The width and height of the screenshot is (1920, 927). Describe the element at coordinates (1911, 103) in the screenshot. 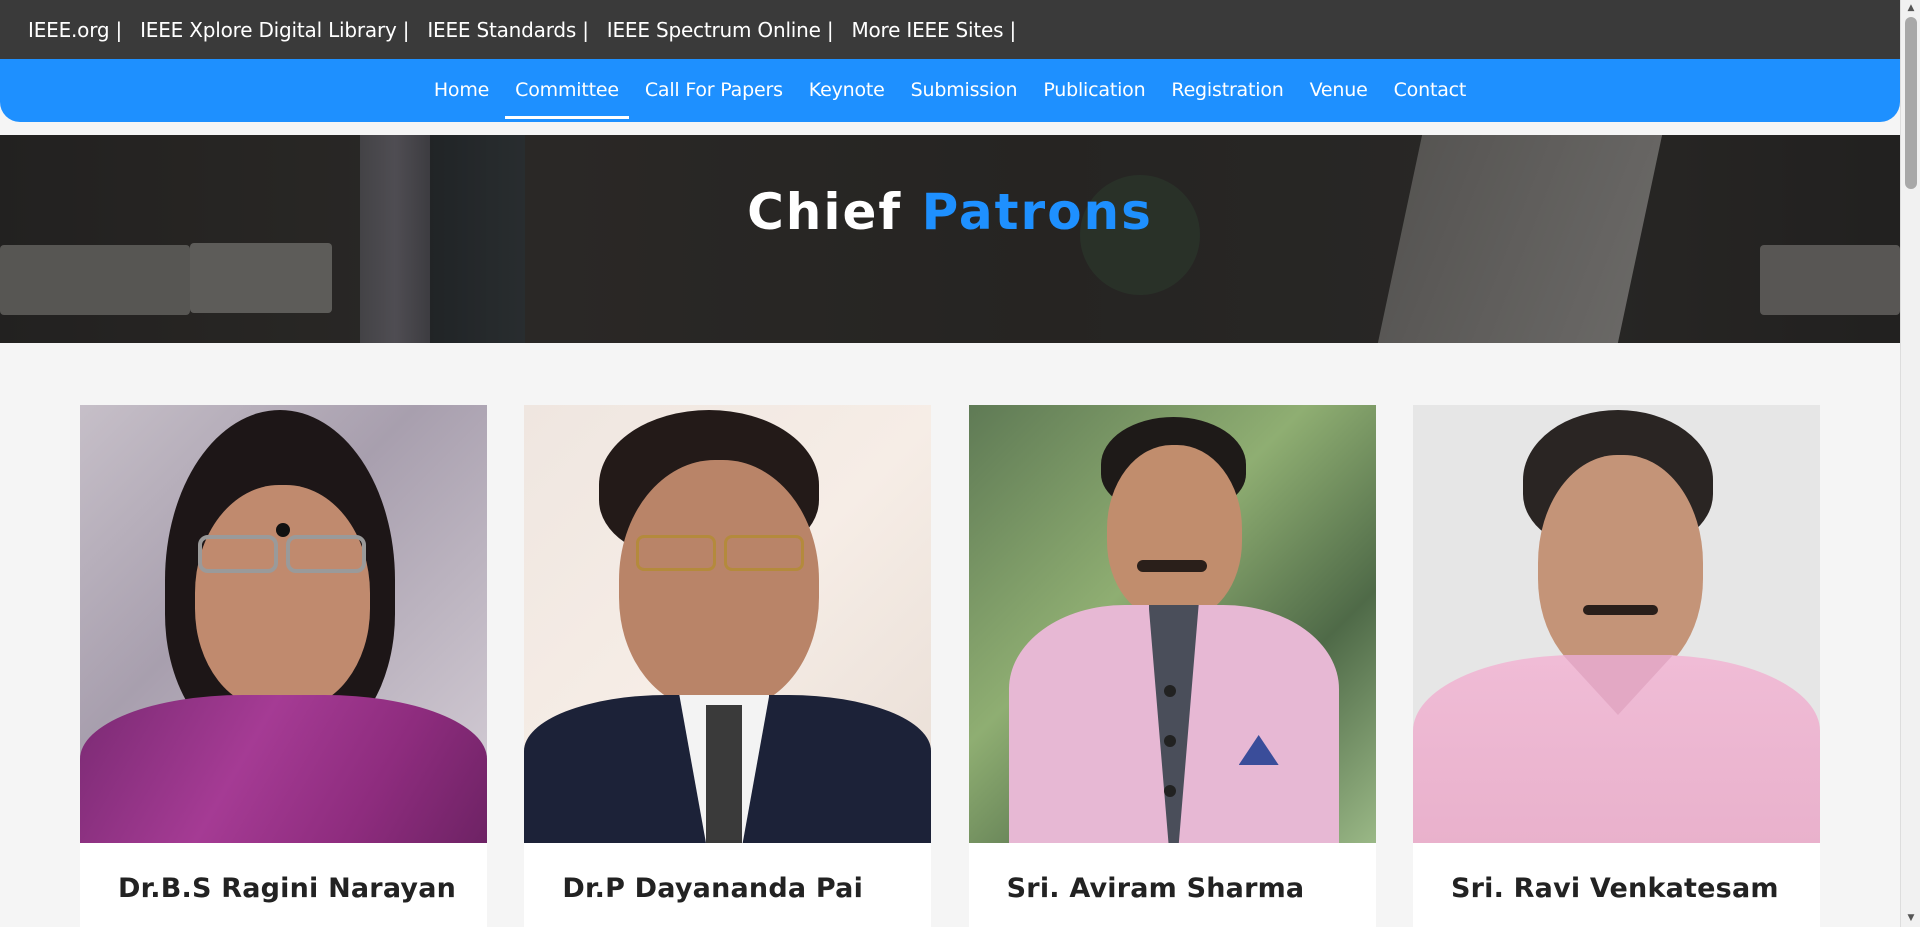

I see `scroll-thumb` at that location.